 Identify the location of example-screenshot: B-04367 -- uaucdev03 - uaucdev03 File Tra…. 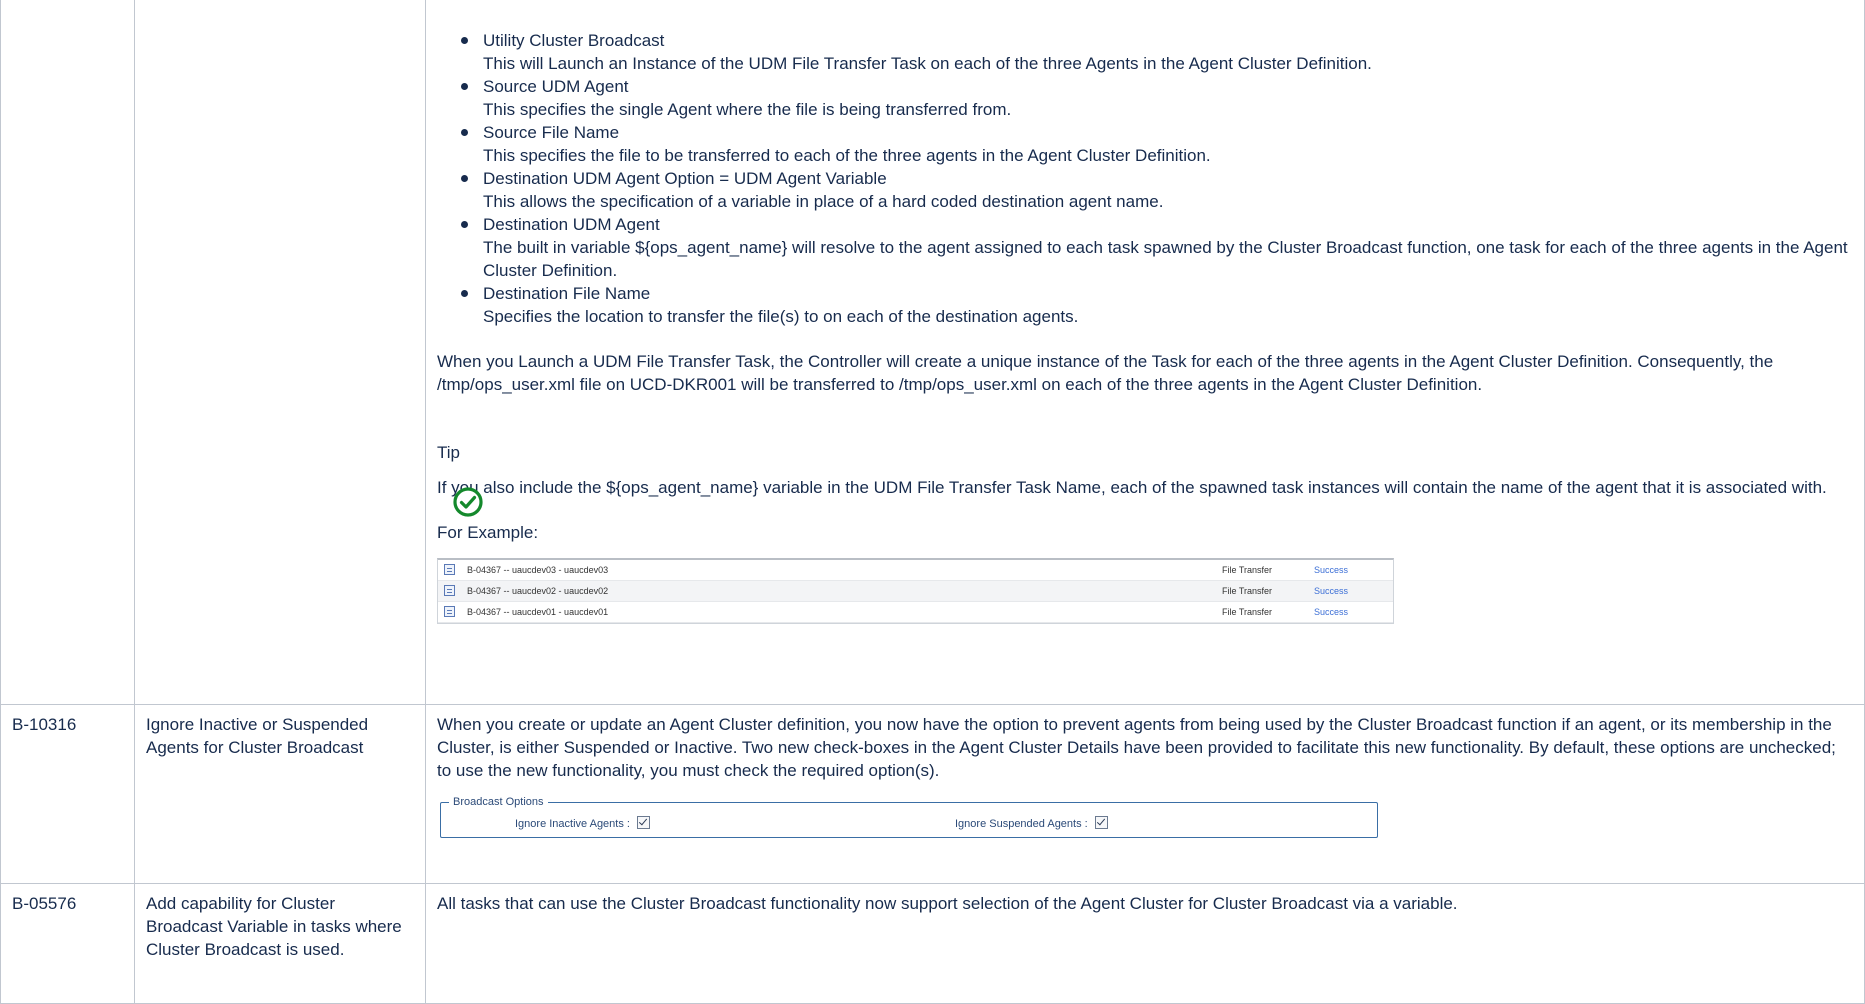
(915, 591).